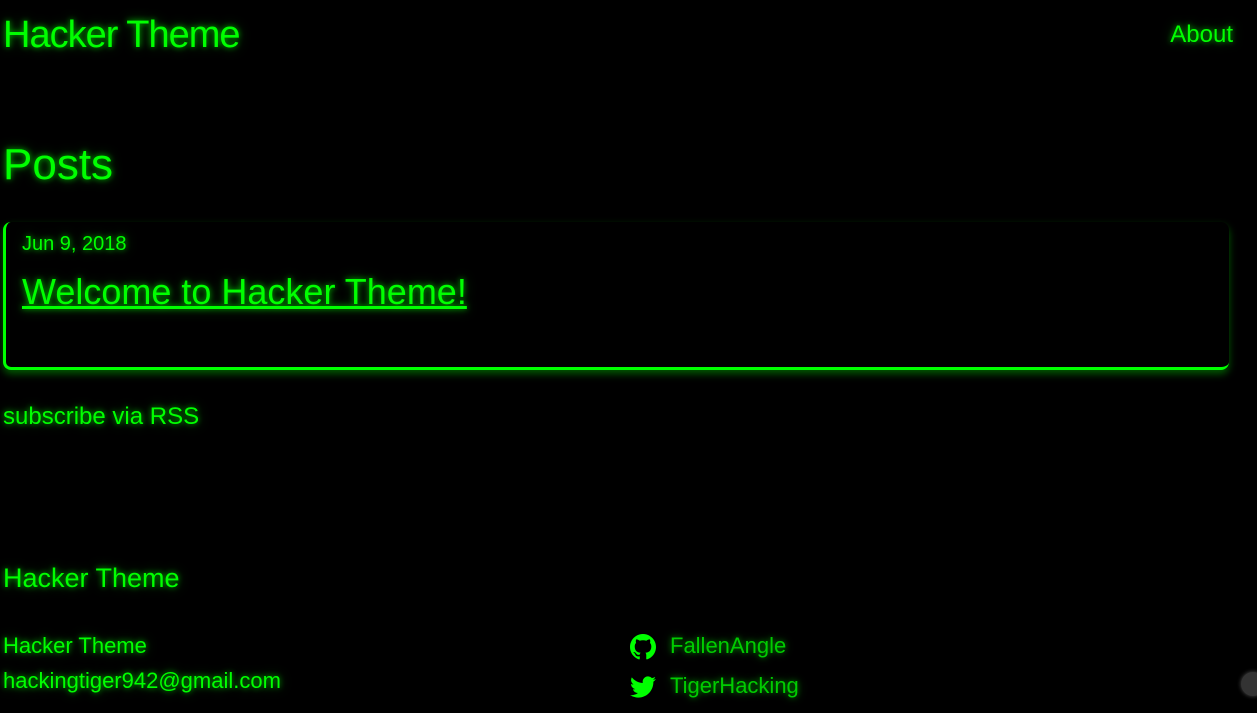  I want to click on page-heading: Posts, so click(58, 164).